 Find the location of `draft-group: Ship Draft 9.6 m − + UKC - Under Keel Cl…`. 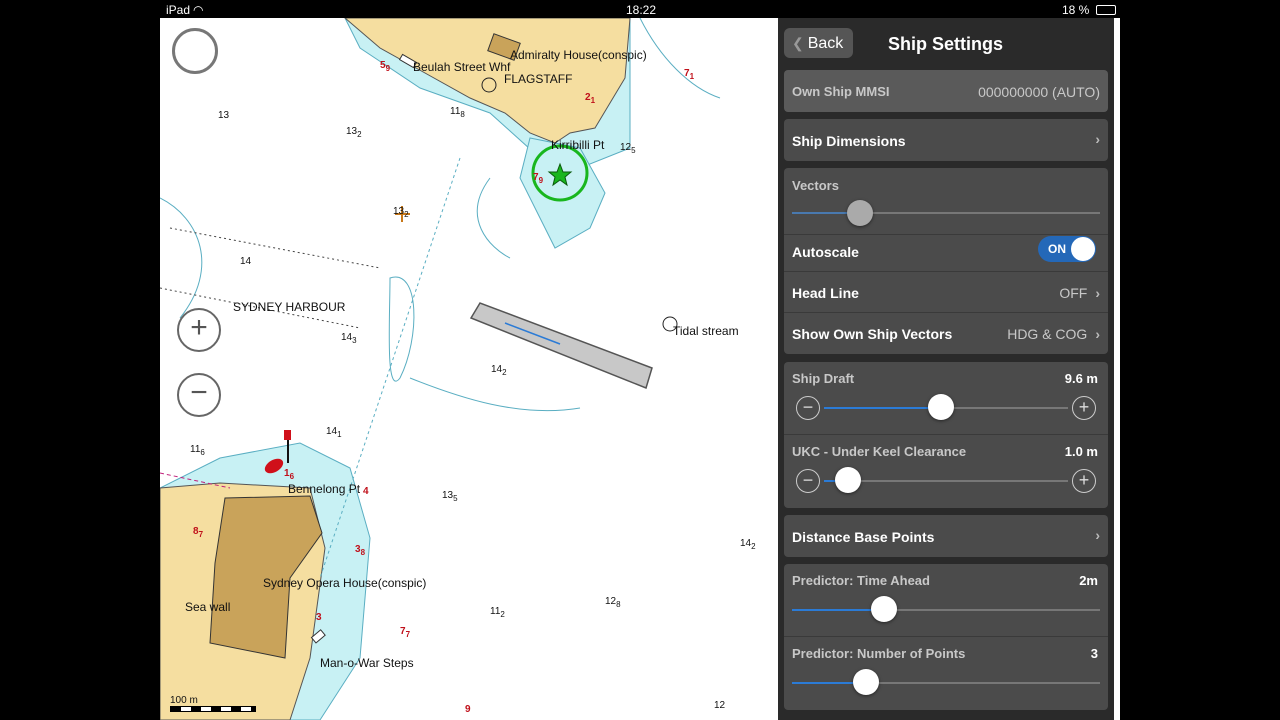

draft-group: Ship Draft 9.6 m − + UKC - Under Keel Cl… is located at coordinates (946, 435).